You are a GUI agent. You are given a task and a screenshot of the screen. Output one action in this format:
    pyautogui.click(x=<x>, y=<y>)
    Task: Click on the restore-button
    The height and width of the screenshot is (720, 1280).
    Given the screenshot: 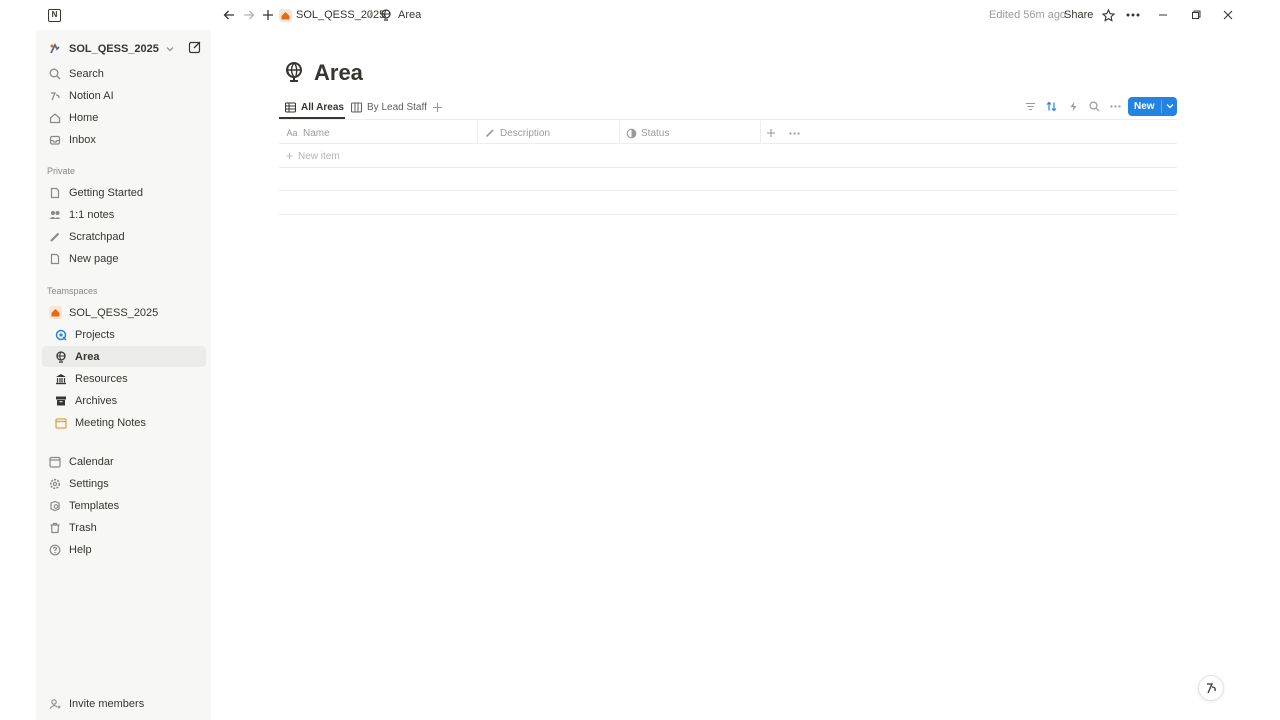 What is the action you would take?
    pyautogui.click(x=1196, y=15)
    